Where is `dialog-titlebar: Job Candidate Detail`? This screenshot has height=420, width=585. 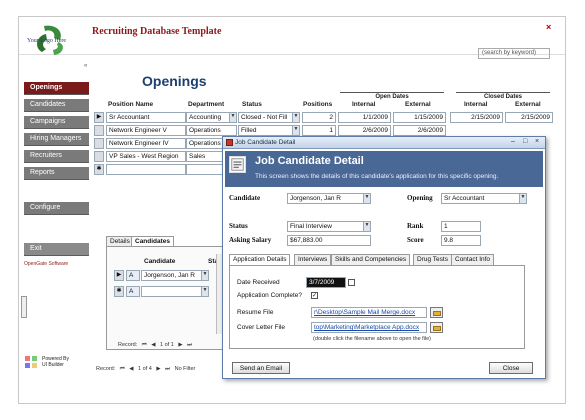 dialog-titlebar: Job Candidate Detail is located at coordinates (384, 143).